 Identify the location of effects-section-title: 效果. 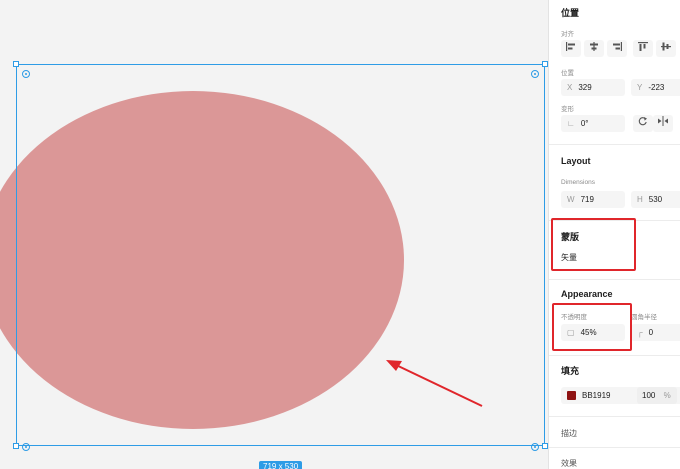
(569, 463).